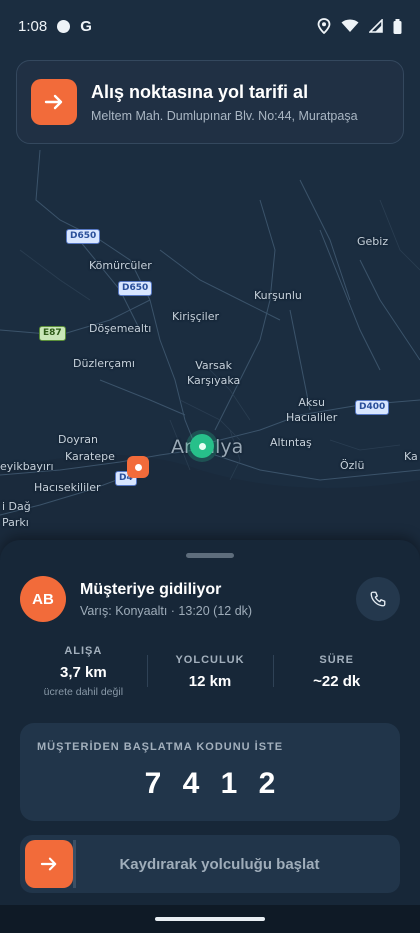 Image resolution: width=420 pixels, height=933 pixels. I want to click on phone-icon, so click(378, 599).